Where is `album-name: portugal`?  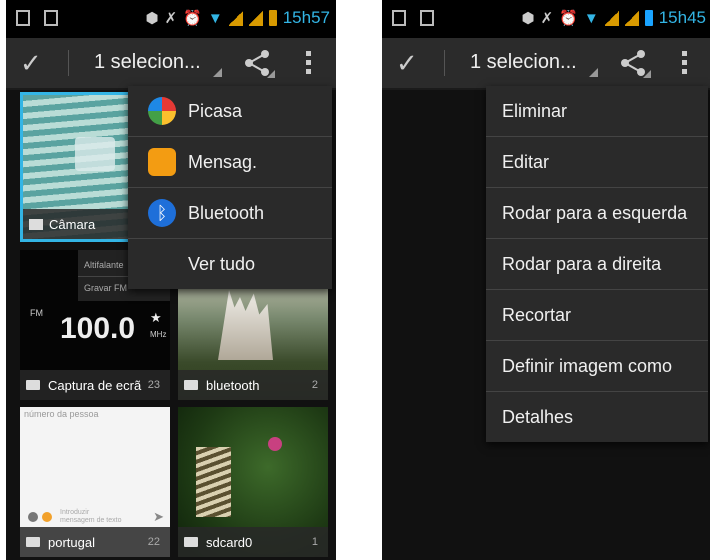
album-name: portugal is located at coordinates (71, 542).